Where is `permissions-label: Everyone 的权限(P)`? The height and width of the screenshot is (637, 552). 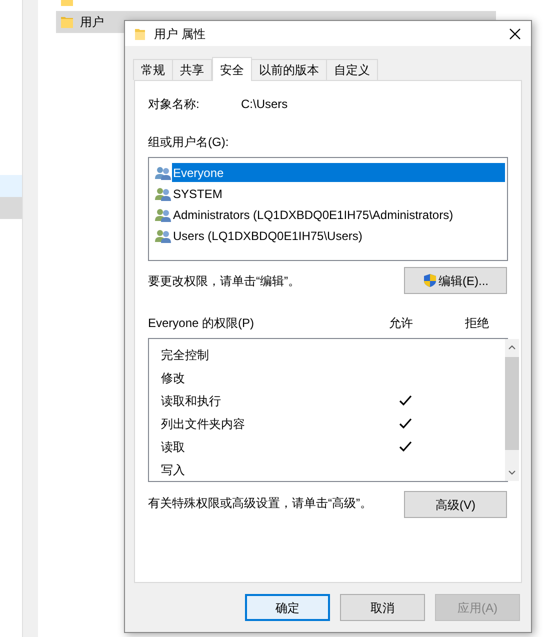 permissions-label: Everyone 的权限(P) is located at coordinates (202, 323).